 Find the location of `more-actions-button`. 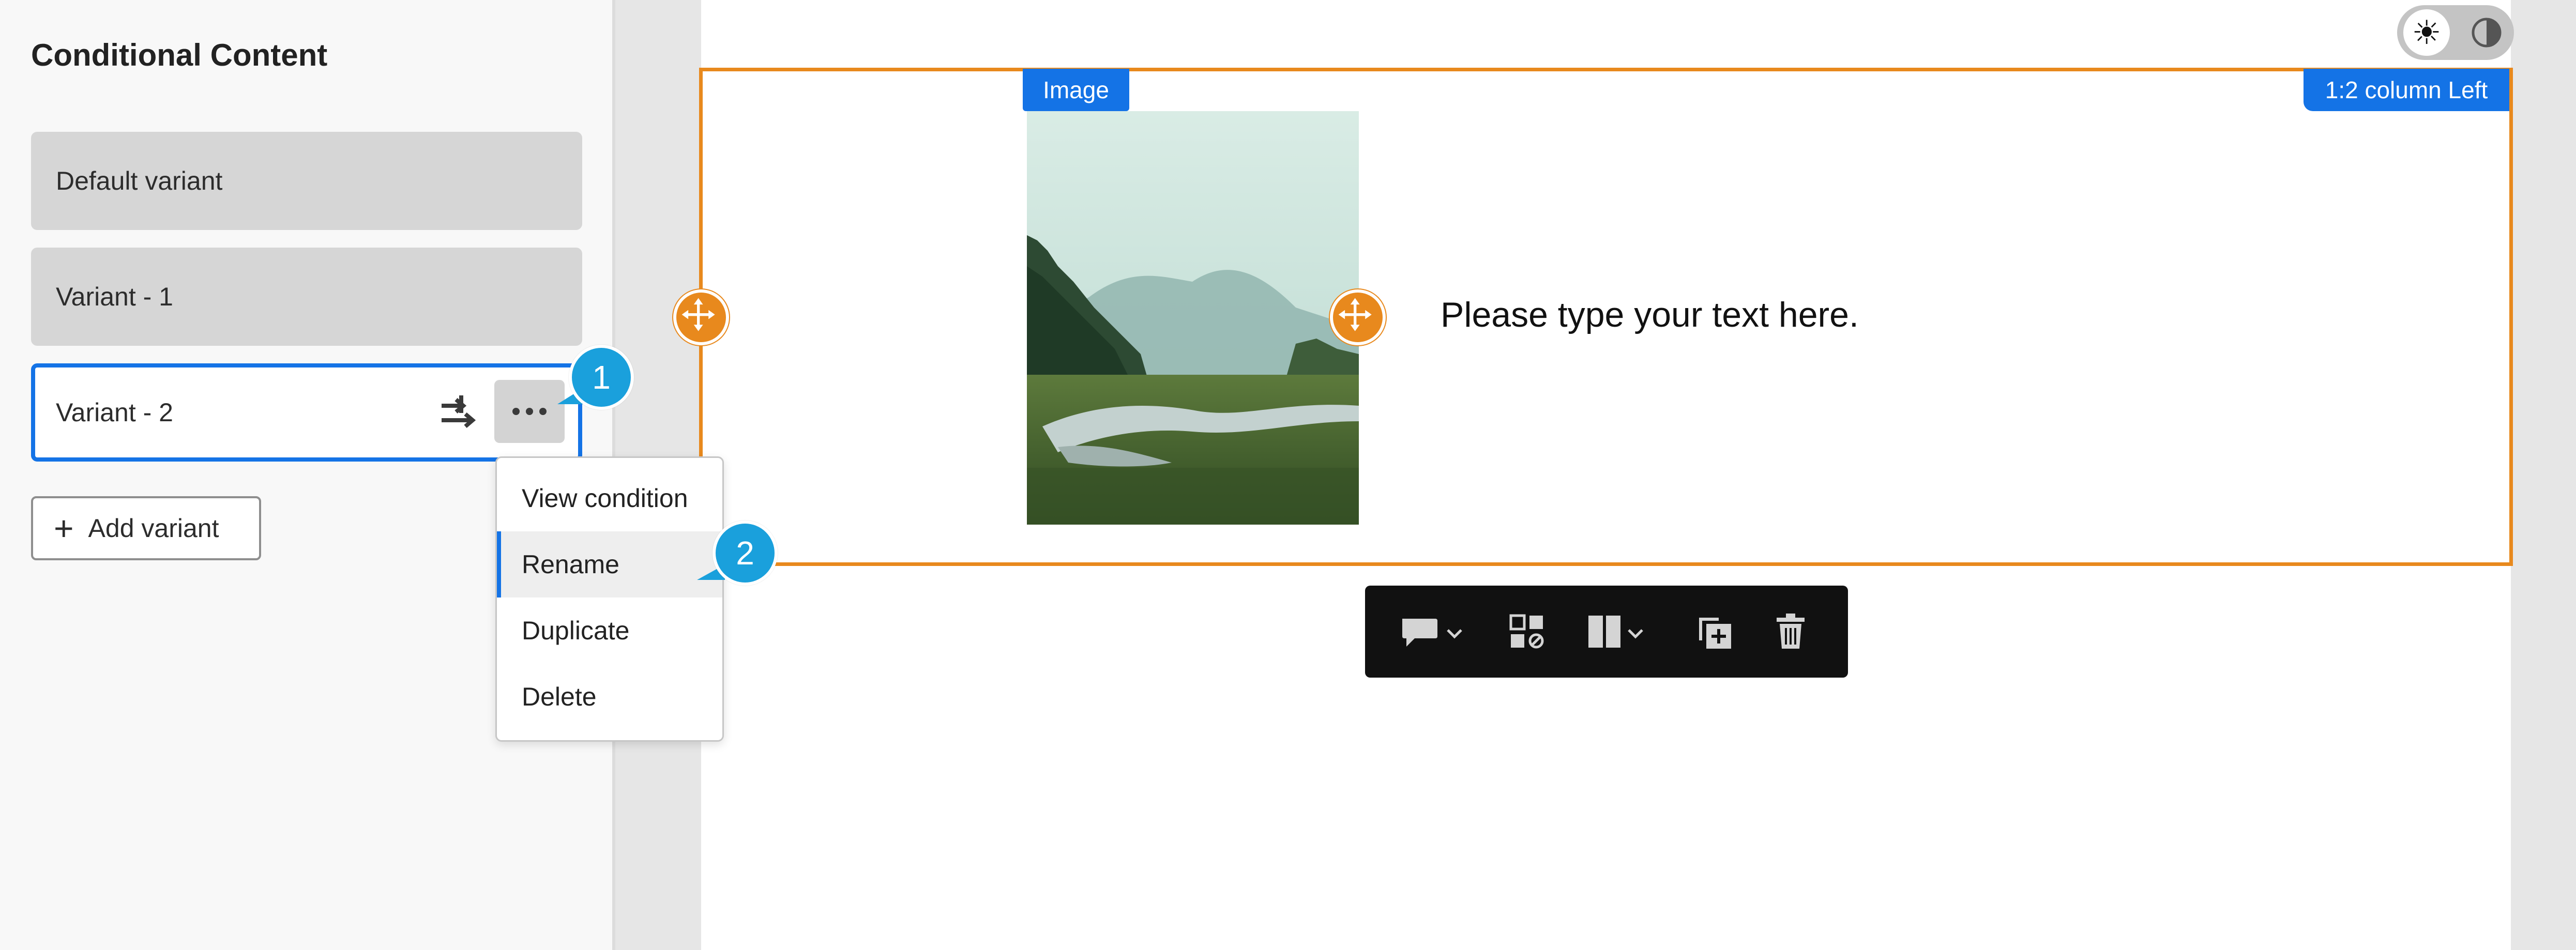

more-actions-button is located at coordinates (530, 411).